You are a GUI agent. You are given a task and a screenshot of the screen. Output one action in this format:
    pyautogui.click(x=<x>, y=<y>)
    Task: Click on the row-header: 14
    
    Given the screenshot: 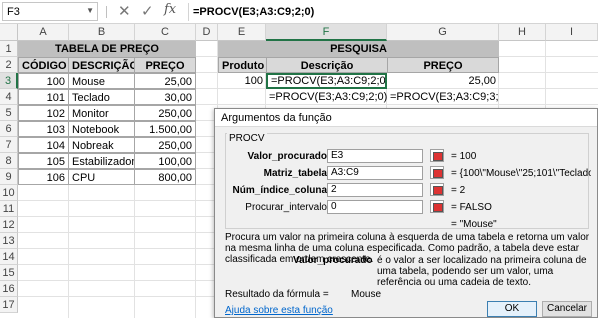 What is the action you would take?
    pyautogui.click(x=9, y=257)
    